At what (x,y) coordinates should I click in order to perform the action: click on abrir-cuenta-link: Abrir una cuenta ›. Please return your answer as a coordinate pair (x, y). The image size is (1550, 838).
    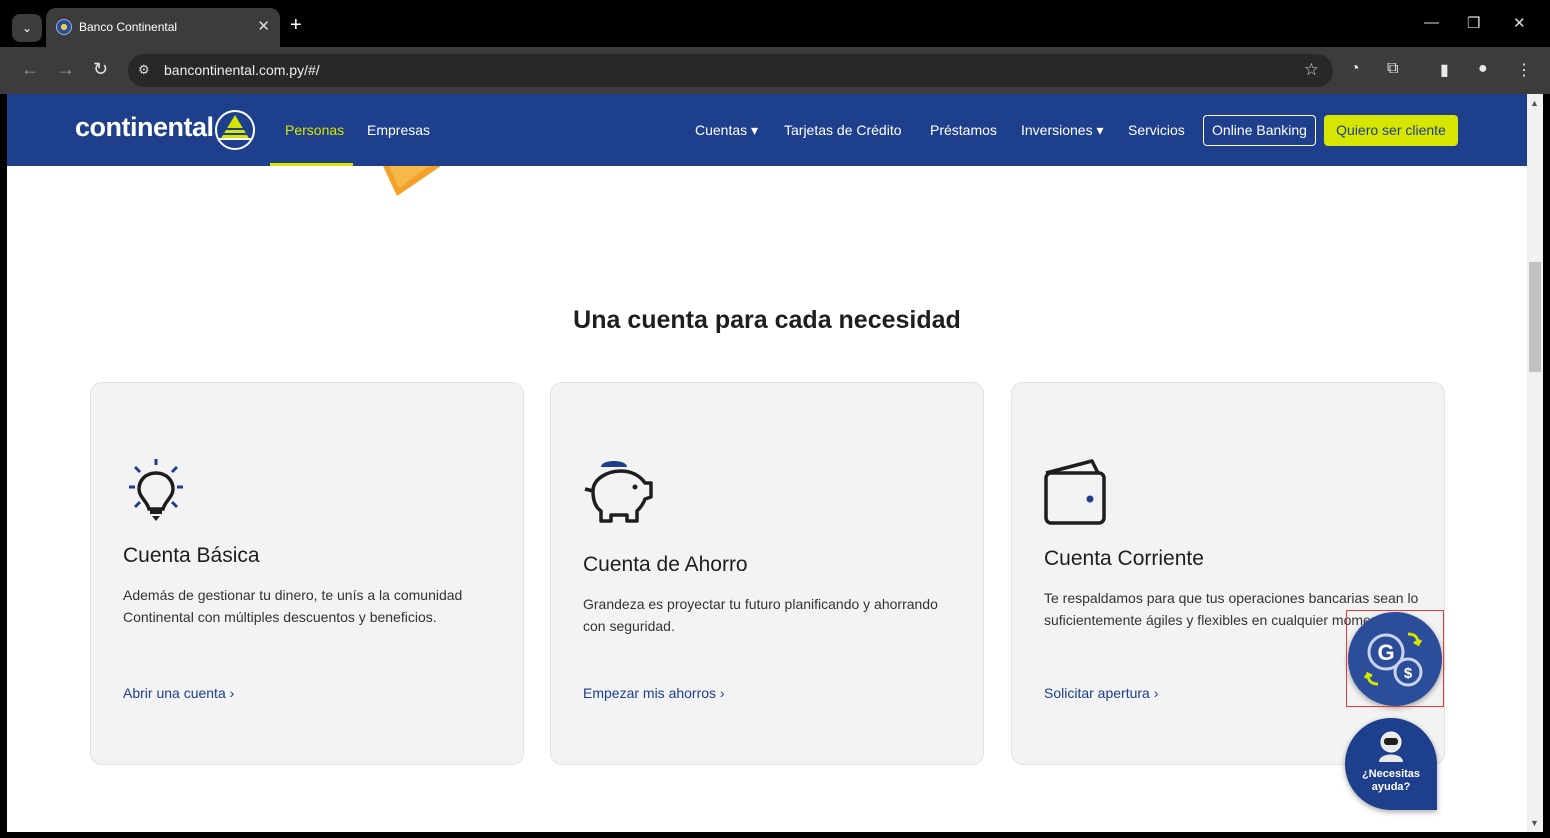
    Looking at the image, I should click on (178, 693).